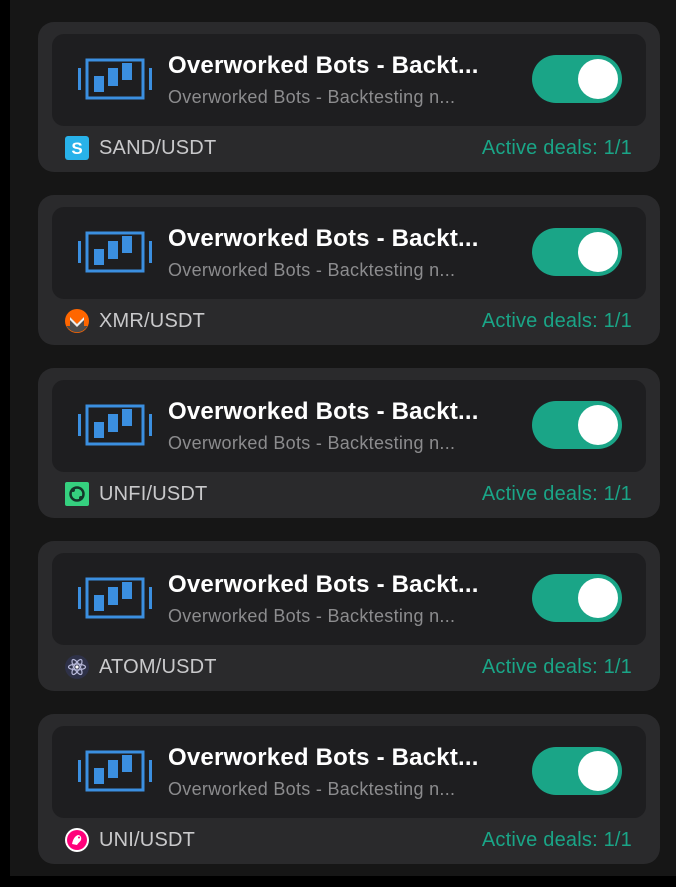  What do you see at coordinates (152, 320) in the screenshot?
I see `pair-label: XMR/USDT` at bounding box center [152, 320].